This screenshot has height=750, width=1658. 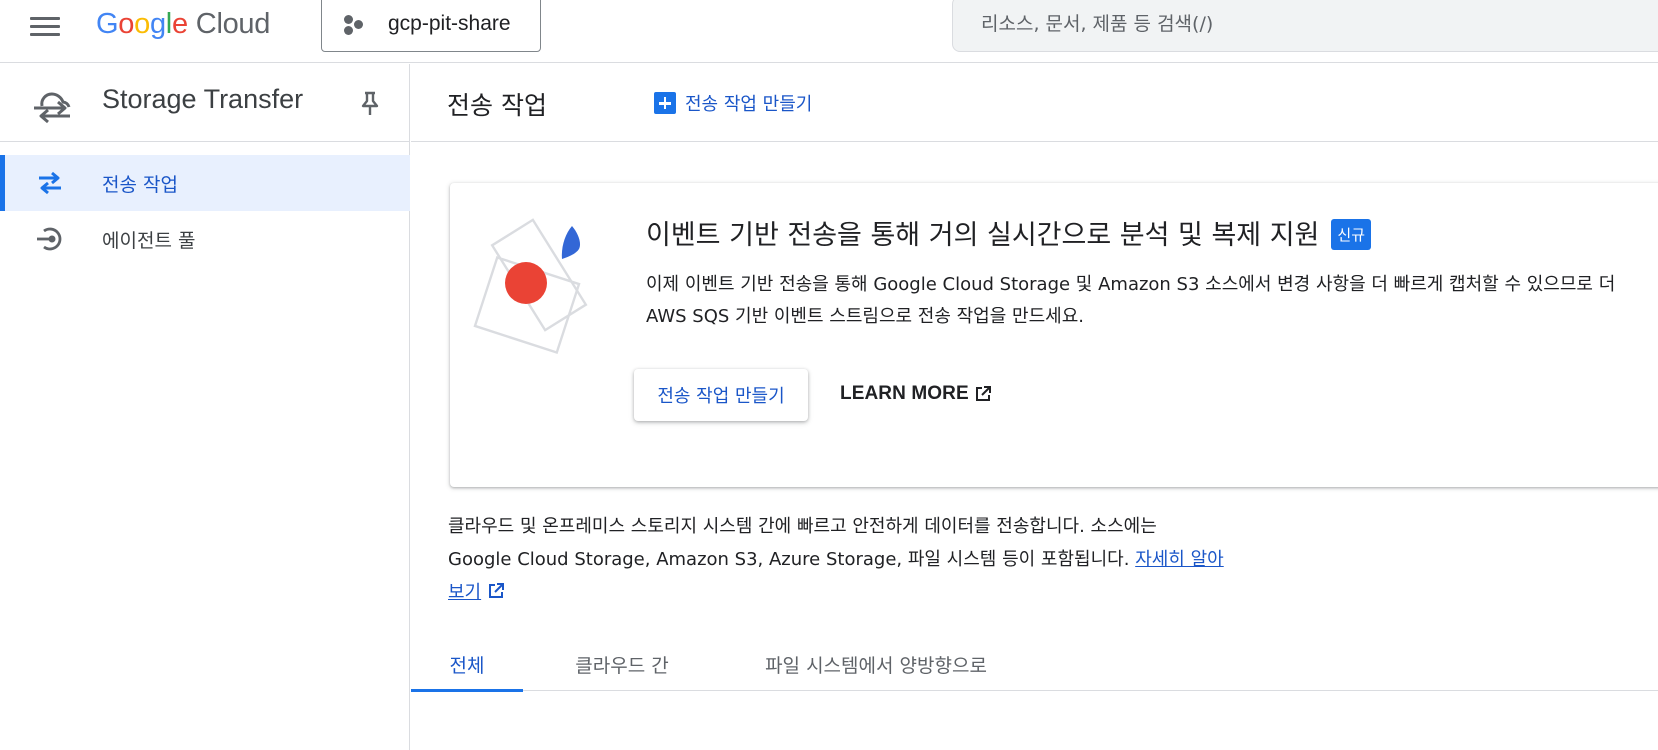 I want to click on logo-product-word: Cloud, so click(x=233, y=23).